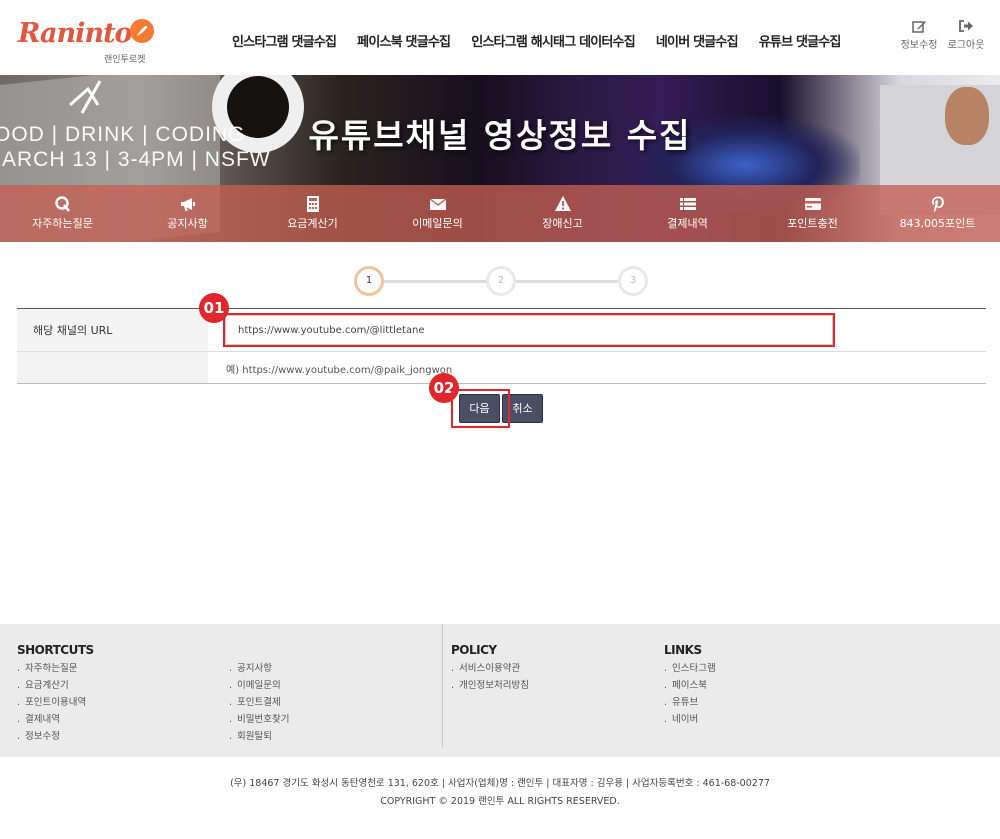  I want to click on step-marker-02: 02, so click(444, 388).